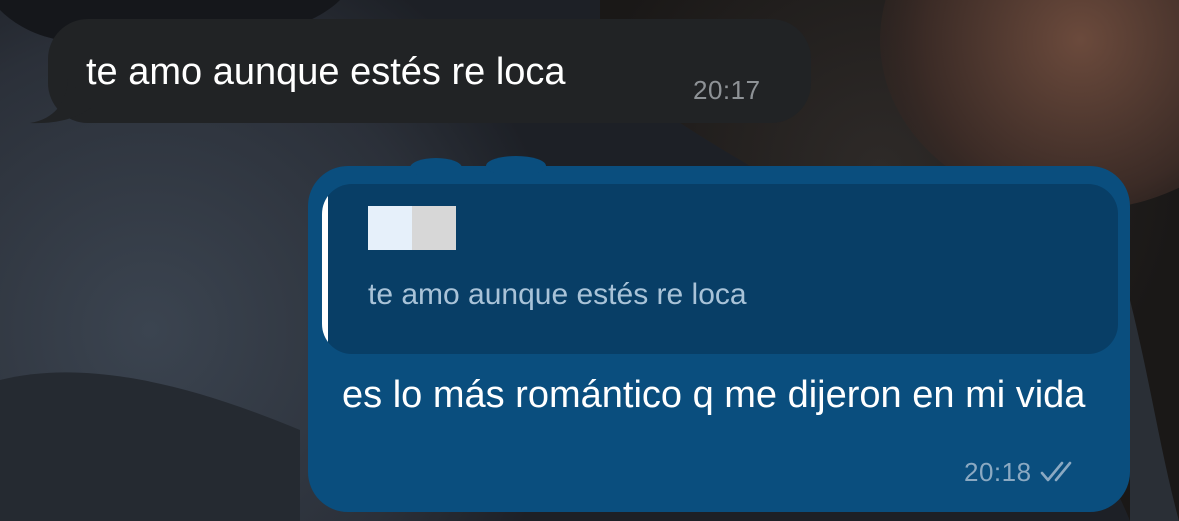 The image size is (1179, 521). I want to click on outgoing-message-meta: 20:18, so click(1021, 472).